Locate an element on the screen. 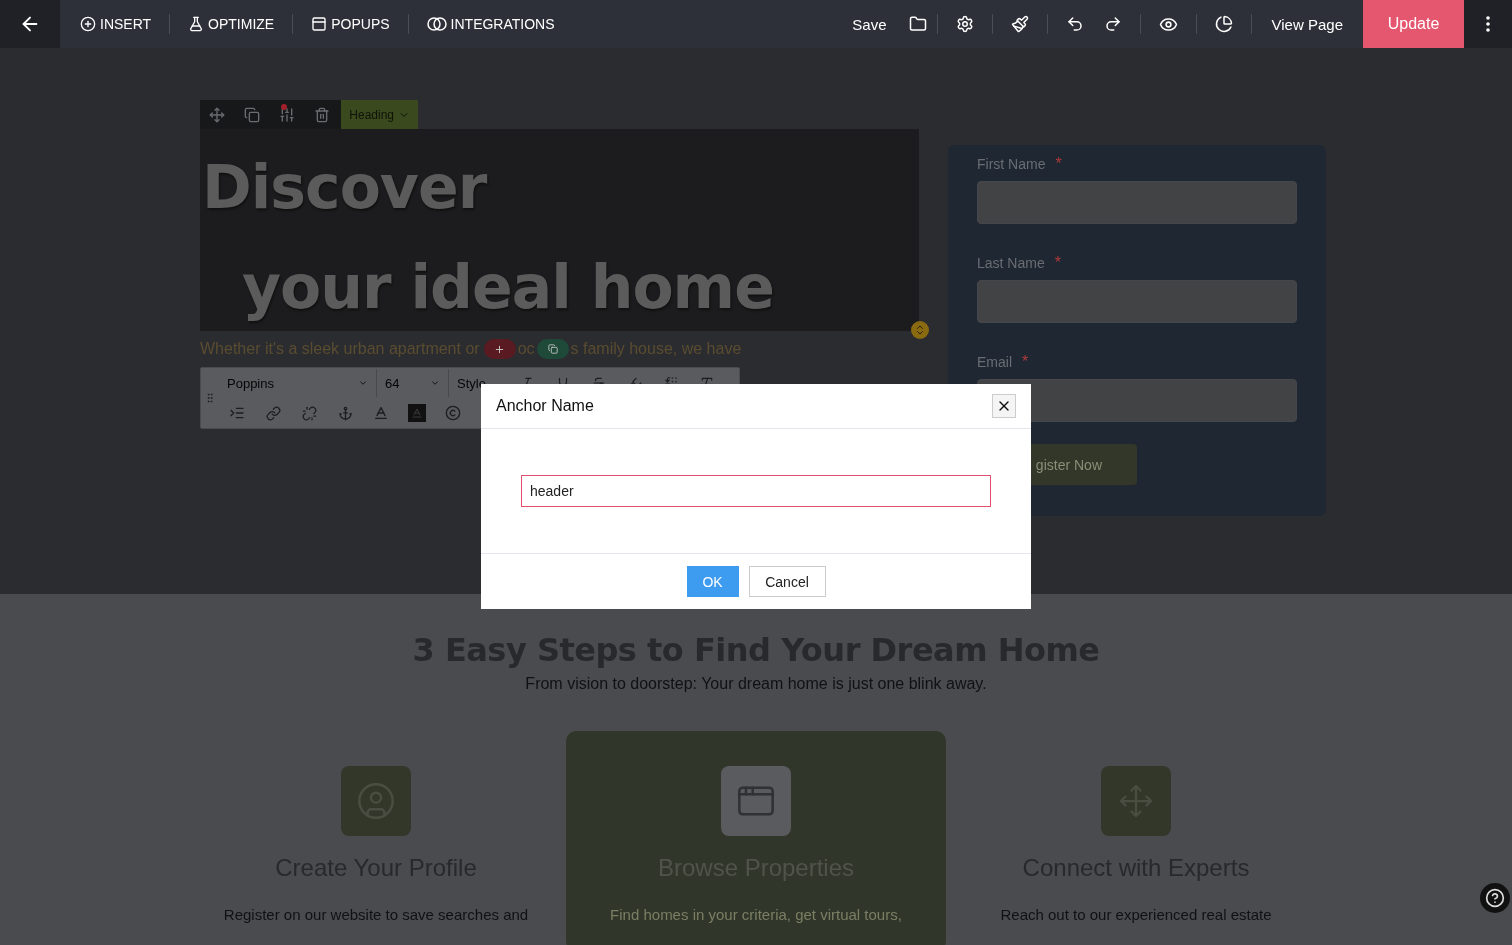 Image resolution: width=1512 pixels, height=945 pixels. copy-button is located at coordinates (552, 349).